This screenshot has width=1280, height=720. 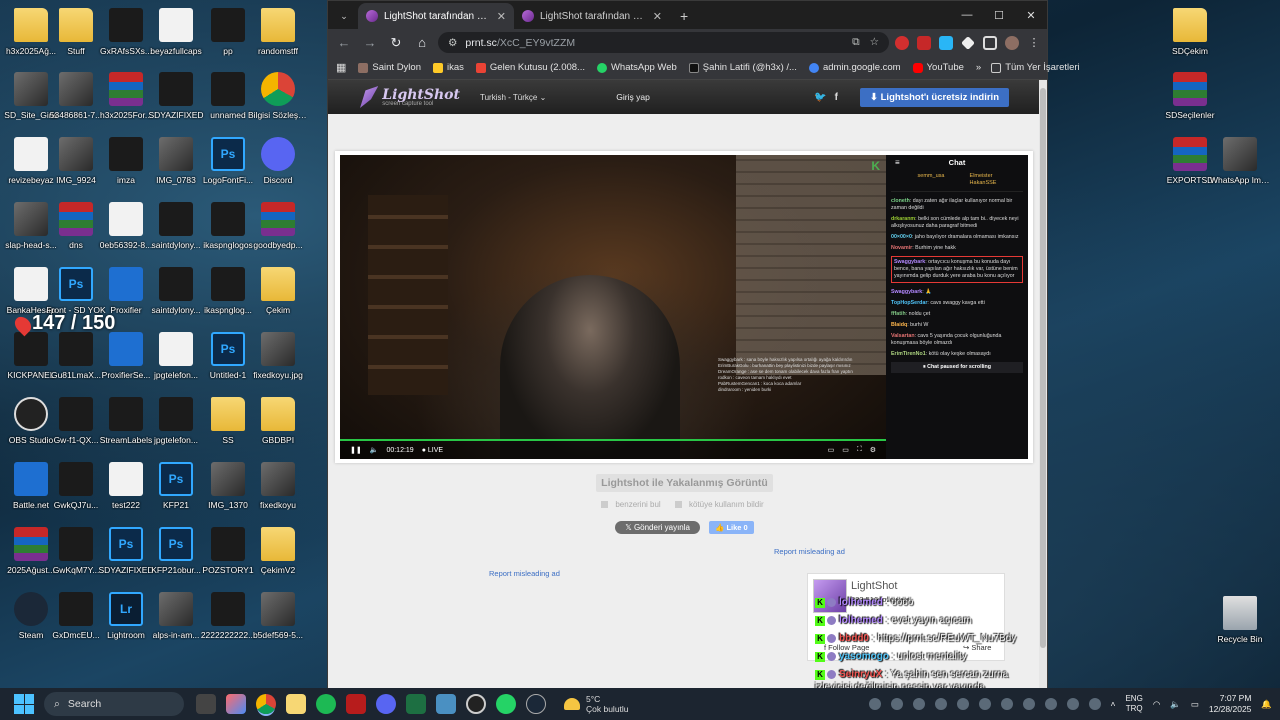 I want to click on reload-icon: ↻, so click(x=396, y=43).